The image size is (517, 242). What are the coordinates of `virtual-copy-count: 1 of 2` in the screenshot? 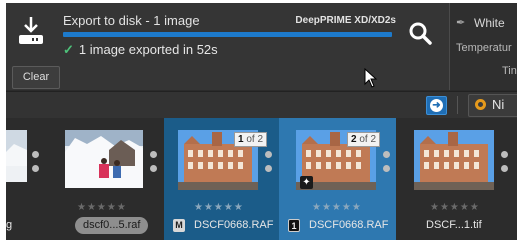 It's located at (251, 139).